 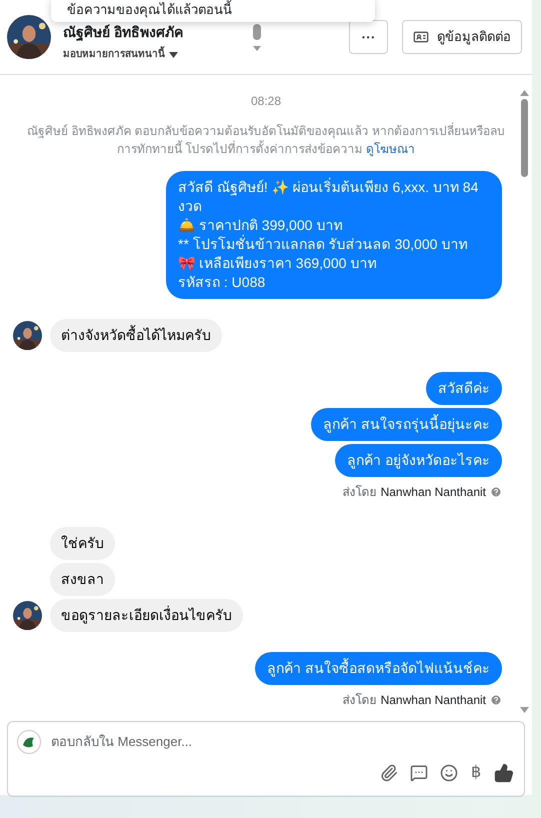 What do you see at coordinates (266, 101) in the screenshot?
I see `timestamp: 08:28` at bounding box center [266, 101].